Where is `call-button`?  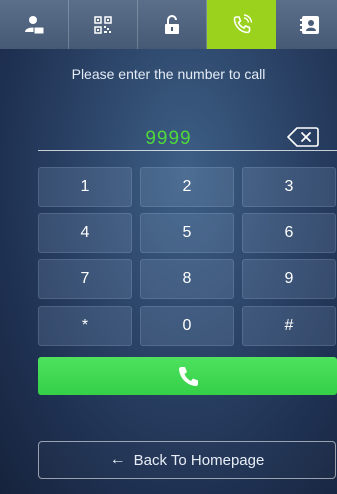 call-button is located at coordinates (187, 376).